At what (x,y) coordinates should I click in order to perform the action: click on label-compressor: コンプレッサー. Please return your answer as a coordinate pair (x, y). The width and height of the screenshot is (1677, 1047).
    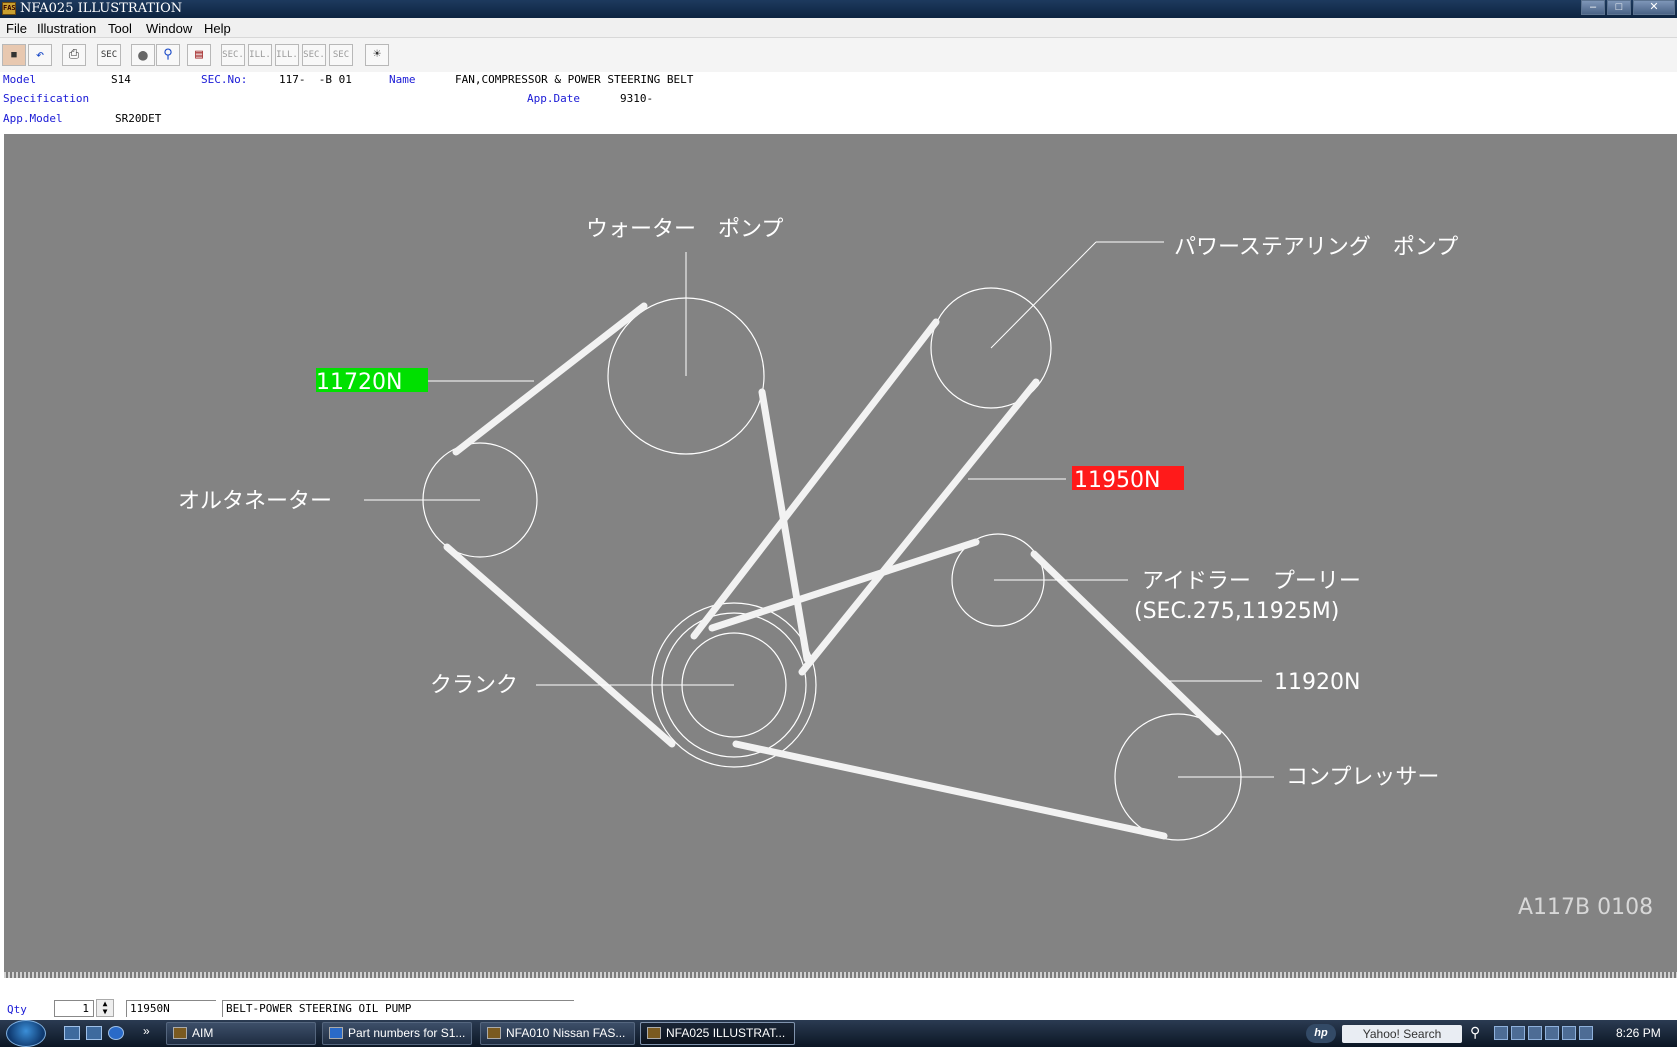
    Looking at the image, I should click on (1362, 777).